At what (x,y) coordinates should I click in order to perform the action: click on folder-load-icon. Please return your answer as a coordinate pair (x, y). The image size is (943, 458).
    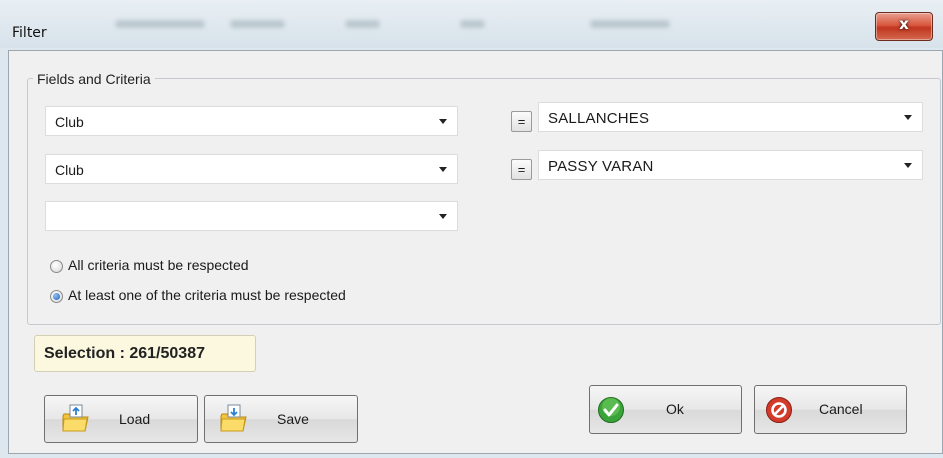
    Looking at the image, I should click on (75, 418).